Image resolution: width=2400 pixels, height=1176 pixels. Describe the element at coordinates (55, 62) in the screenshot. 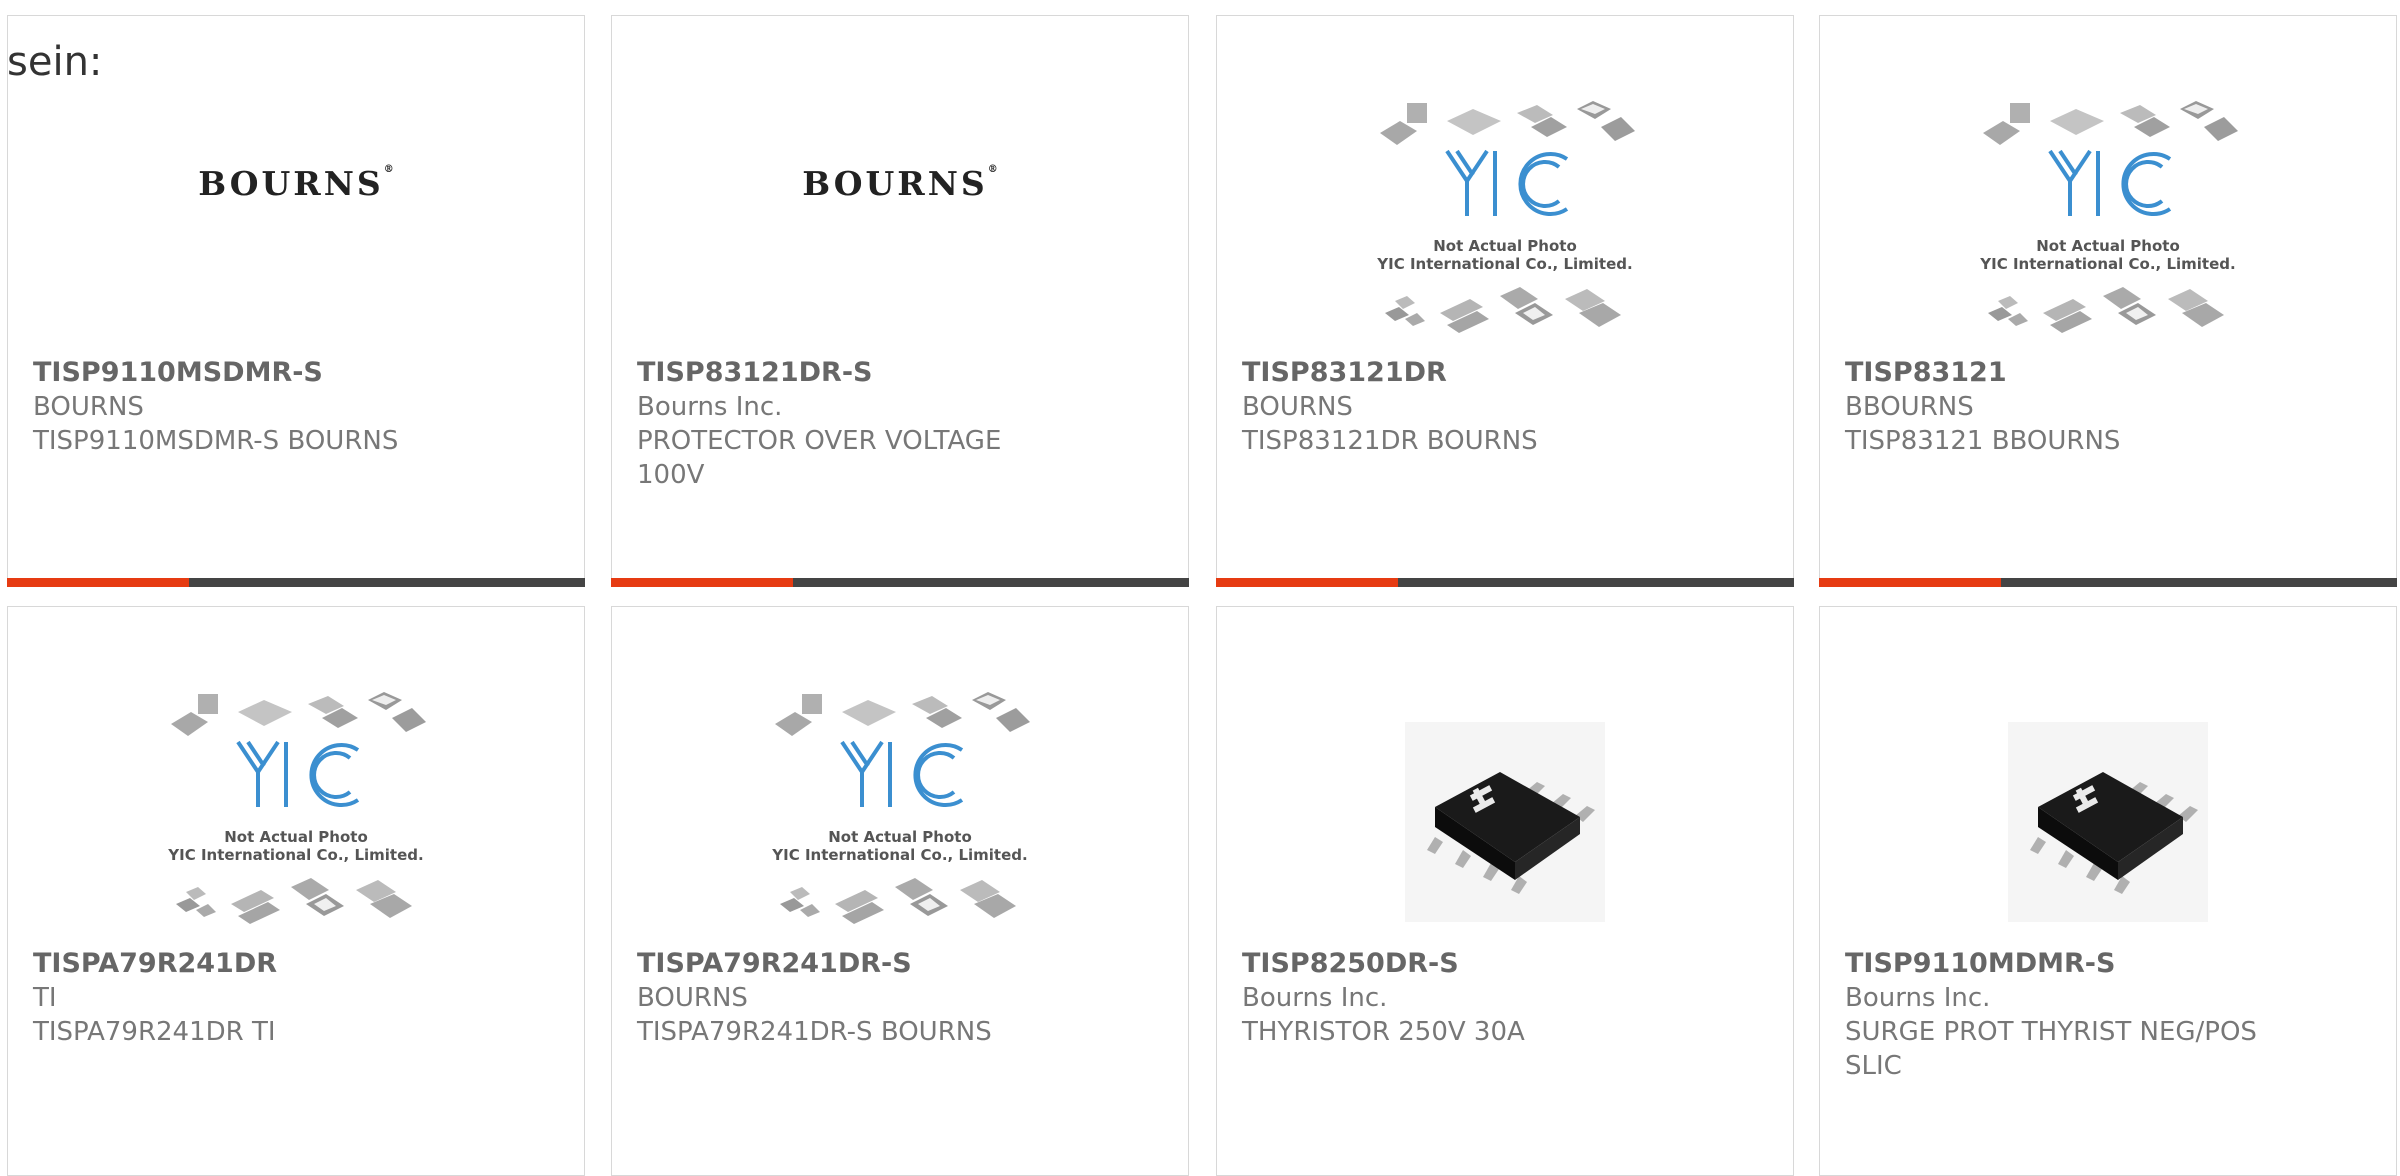

I see `intro-text: sein:` at that location.